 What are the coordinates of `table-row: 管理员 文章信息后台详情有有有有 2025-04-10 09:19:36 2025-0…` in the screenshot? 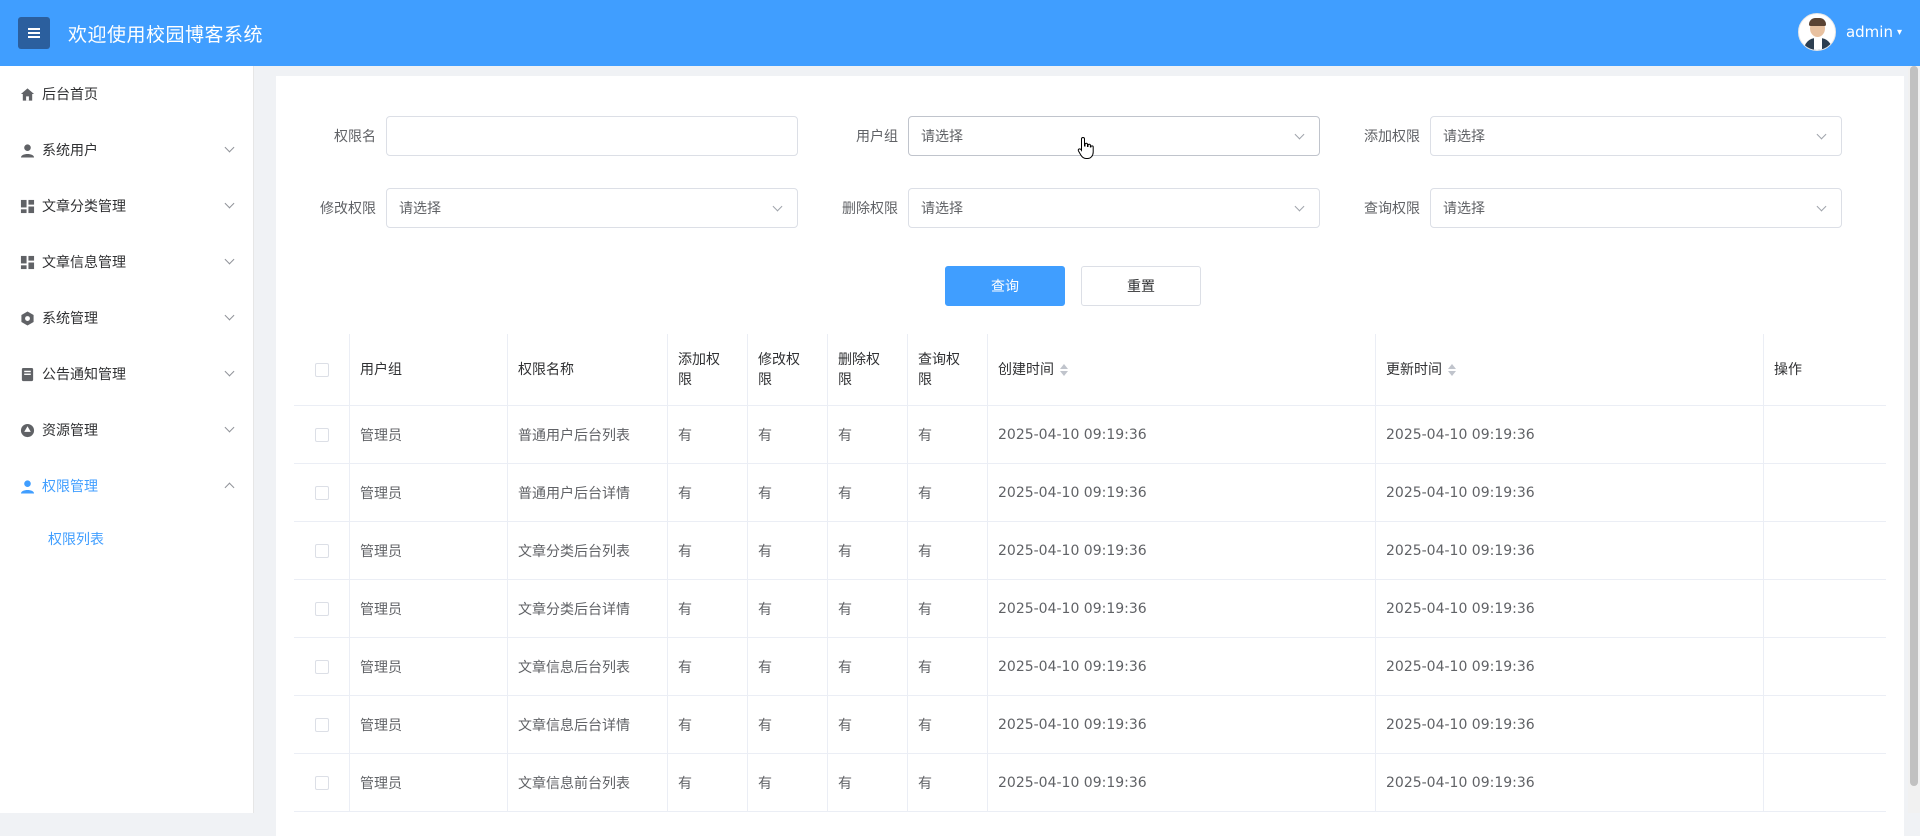 It's located at (1090, 725).